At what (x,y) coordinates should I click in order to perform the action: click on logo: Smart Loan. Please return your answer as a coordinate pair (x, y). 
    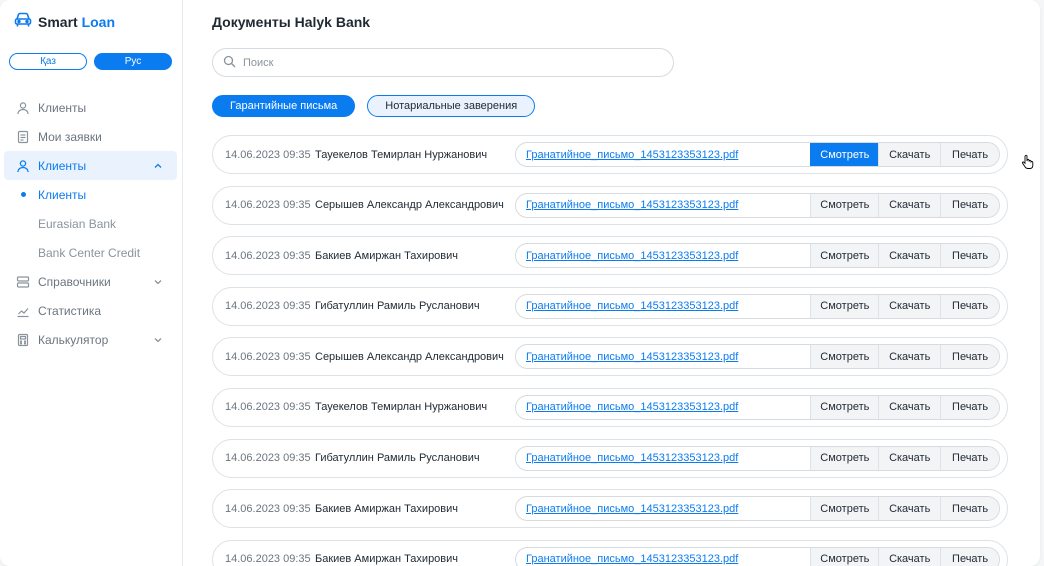
    Looking at the image, I should click on (64, 21).